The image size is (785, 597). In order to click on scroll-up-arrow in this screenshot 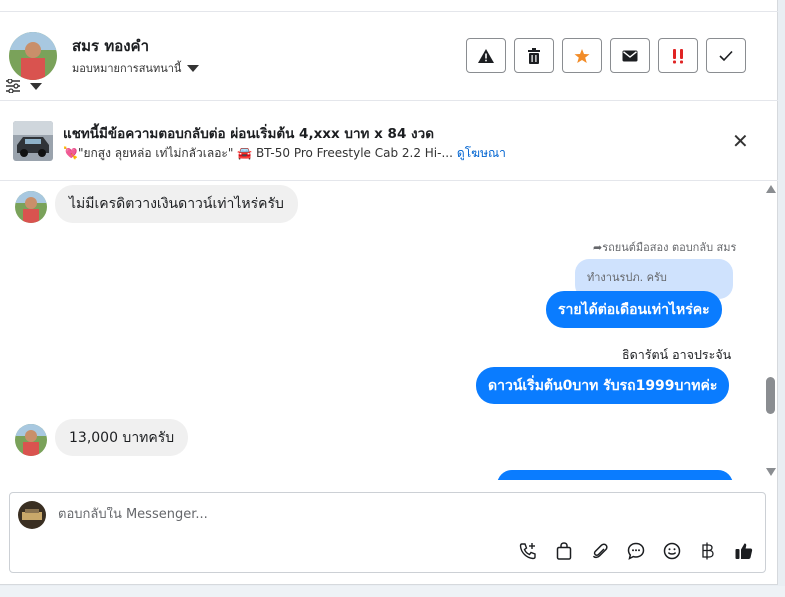, I will do `click(771, 189)`.